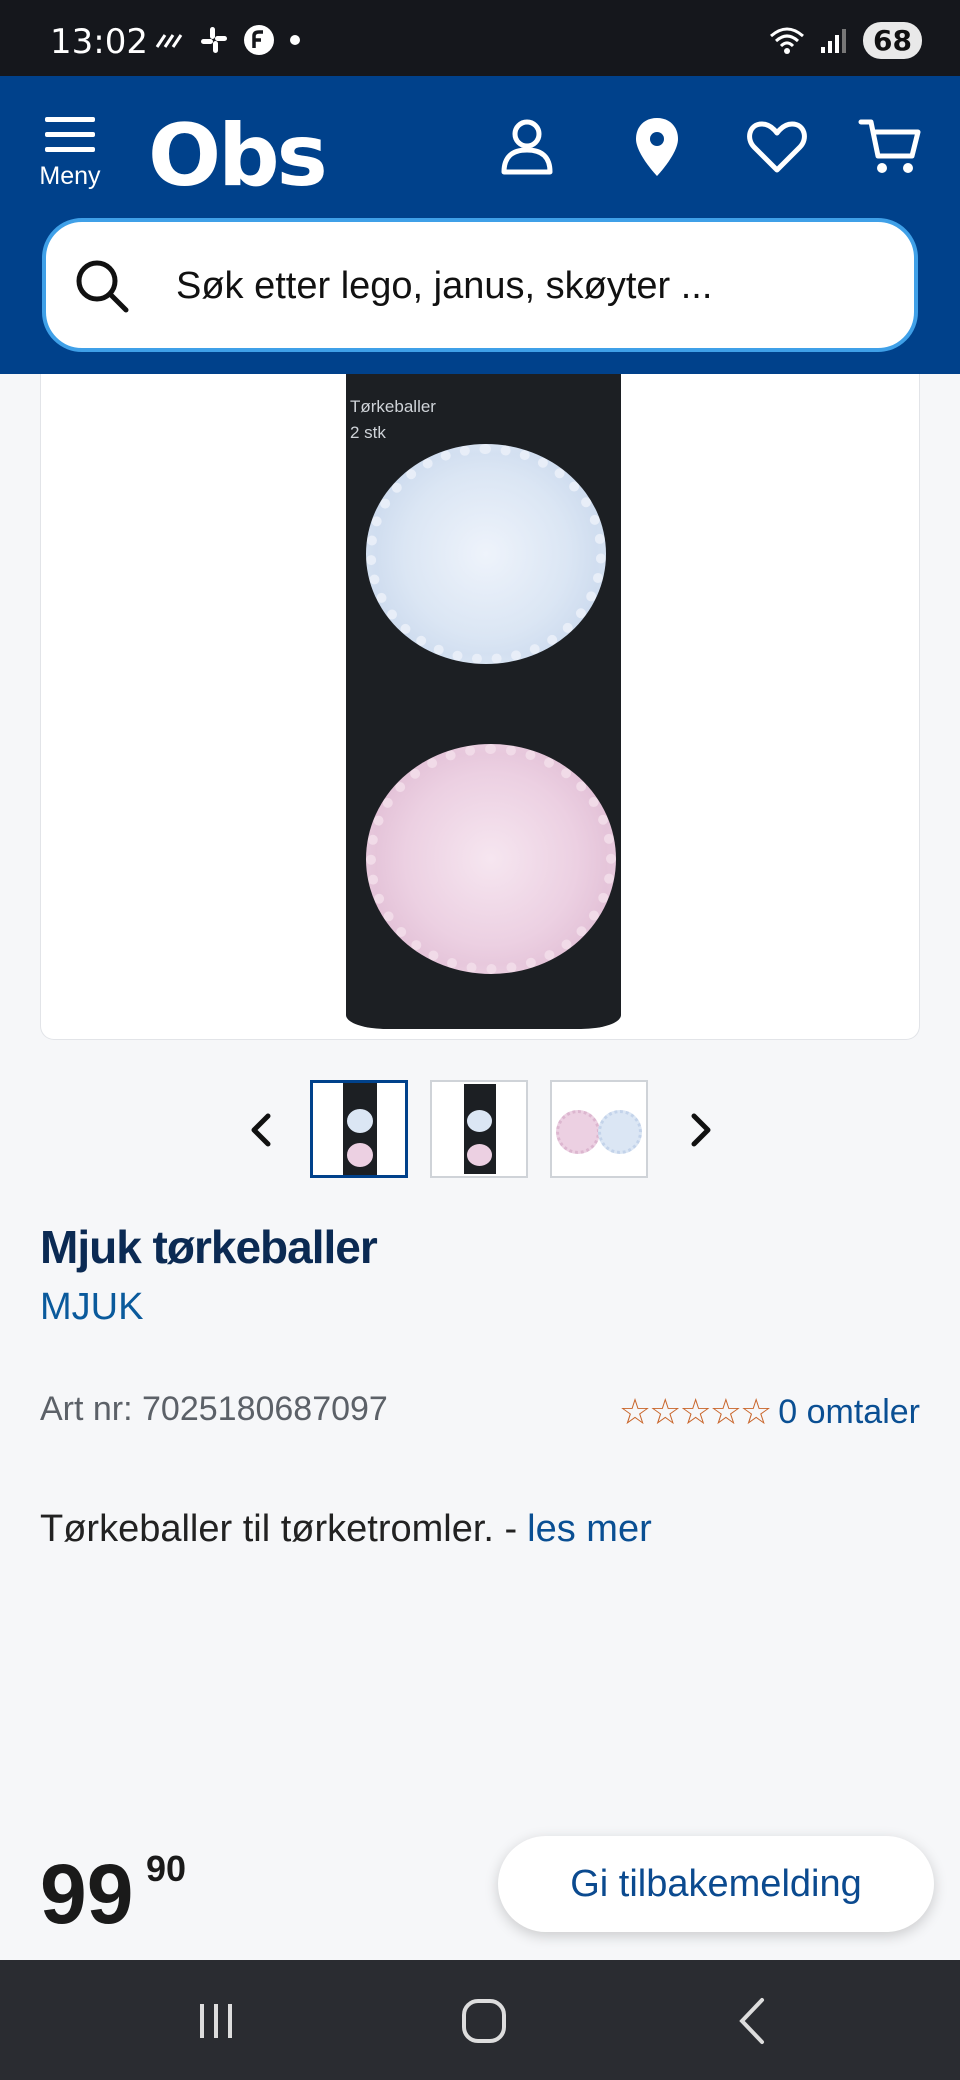  Describe the element at coordinates (238, 156) in the screenshot. I see `obs-logo: Obs` at that location.